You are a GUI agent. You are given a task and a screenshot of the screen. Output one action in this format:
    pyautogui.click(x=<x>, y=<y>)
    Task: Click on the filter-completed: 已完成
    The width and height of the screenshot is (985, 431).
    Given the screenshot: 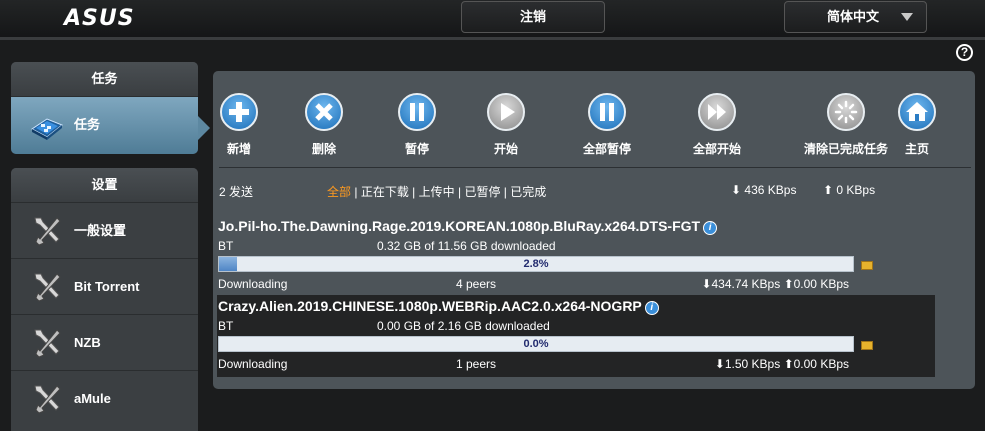 What is the action you would take?
    pyautogui.click(x=528, y=192)
    